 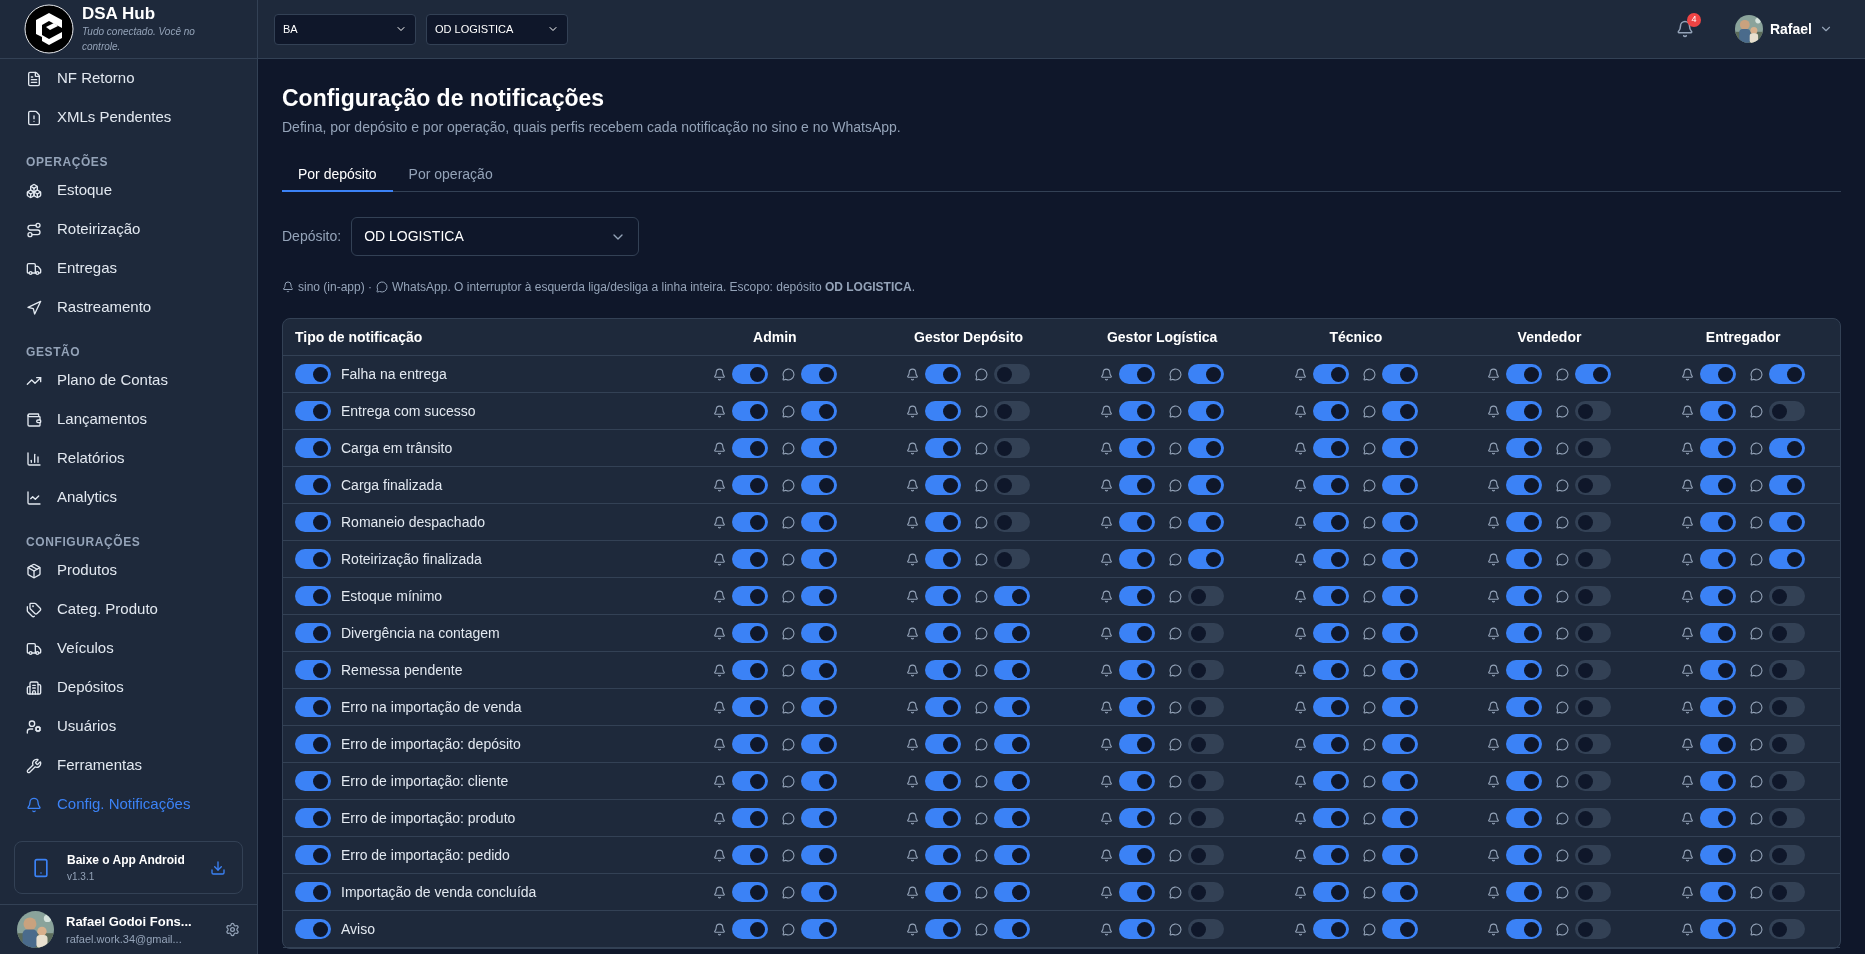 I want to click on sidebar-item: Ferramentas, so click(x=128, y=765).